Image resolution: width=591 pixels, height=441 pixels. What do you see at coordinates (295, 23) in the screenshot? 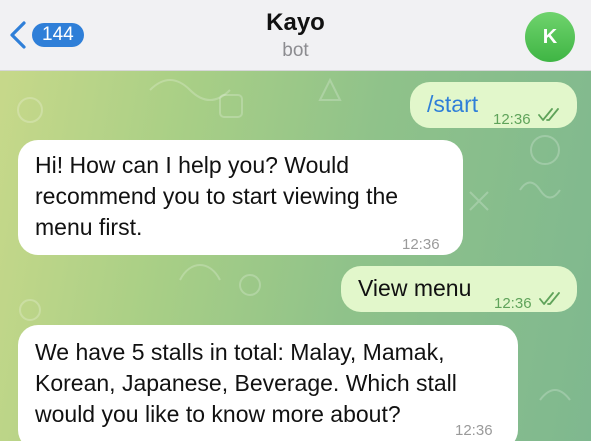
I see `chat-title: Kayo` at bounding box center [295, 23].